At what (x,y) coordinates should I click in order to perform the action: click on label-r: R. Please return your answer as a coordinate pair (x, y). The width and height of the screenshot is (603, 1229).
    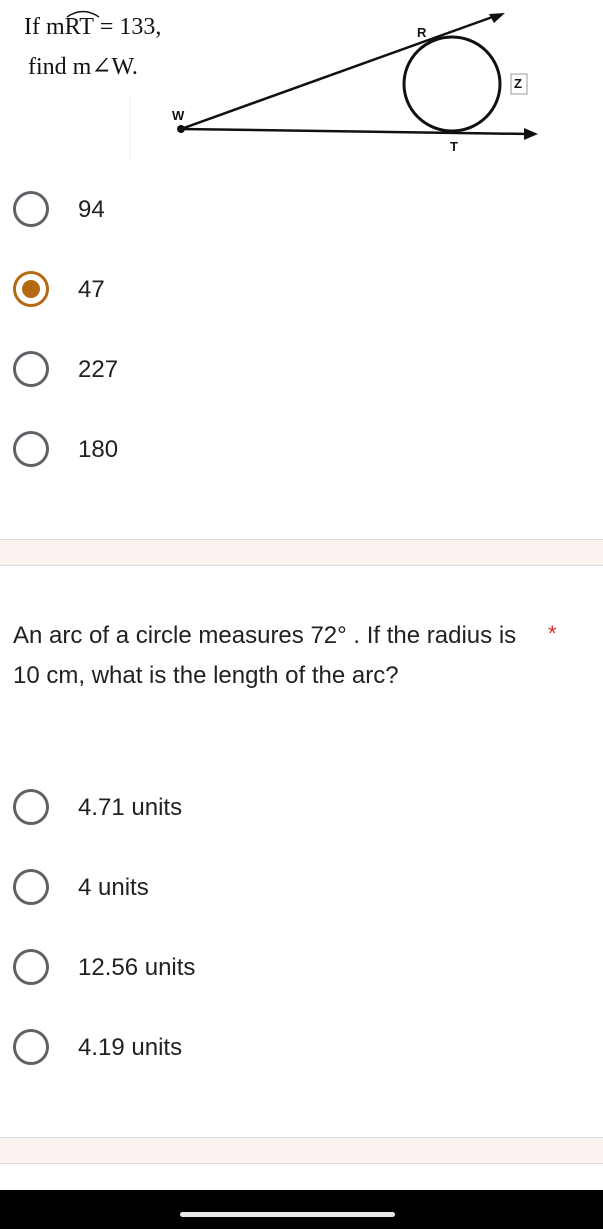
    Looking at the image, I should click on (422, 32).